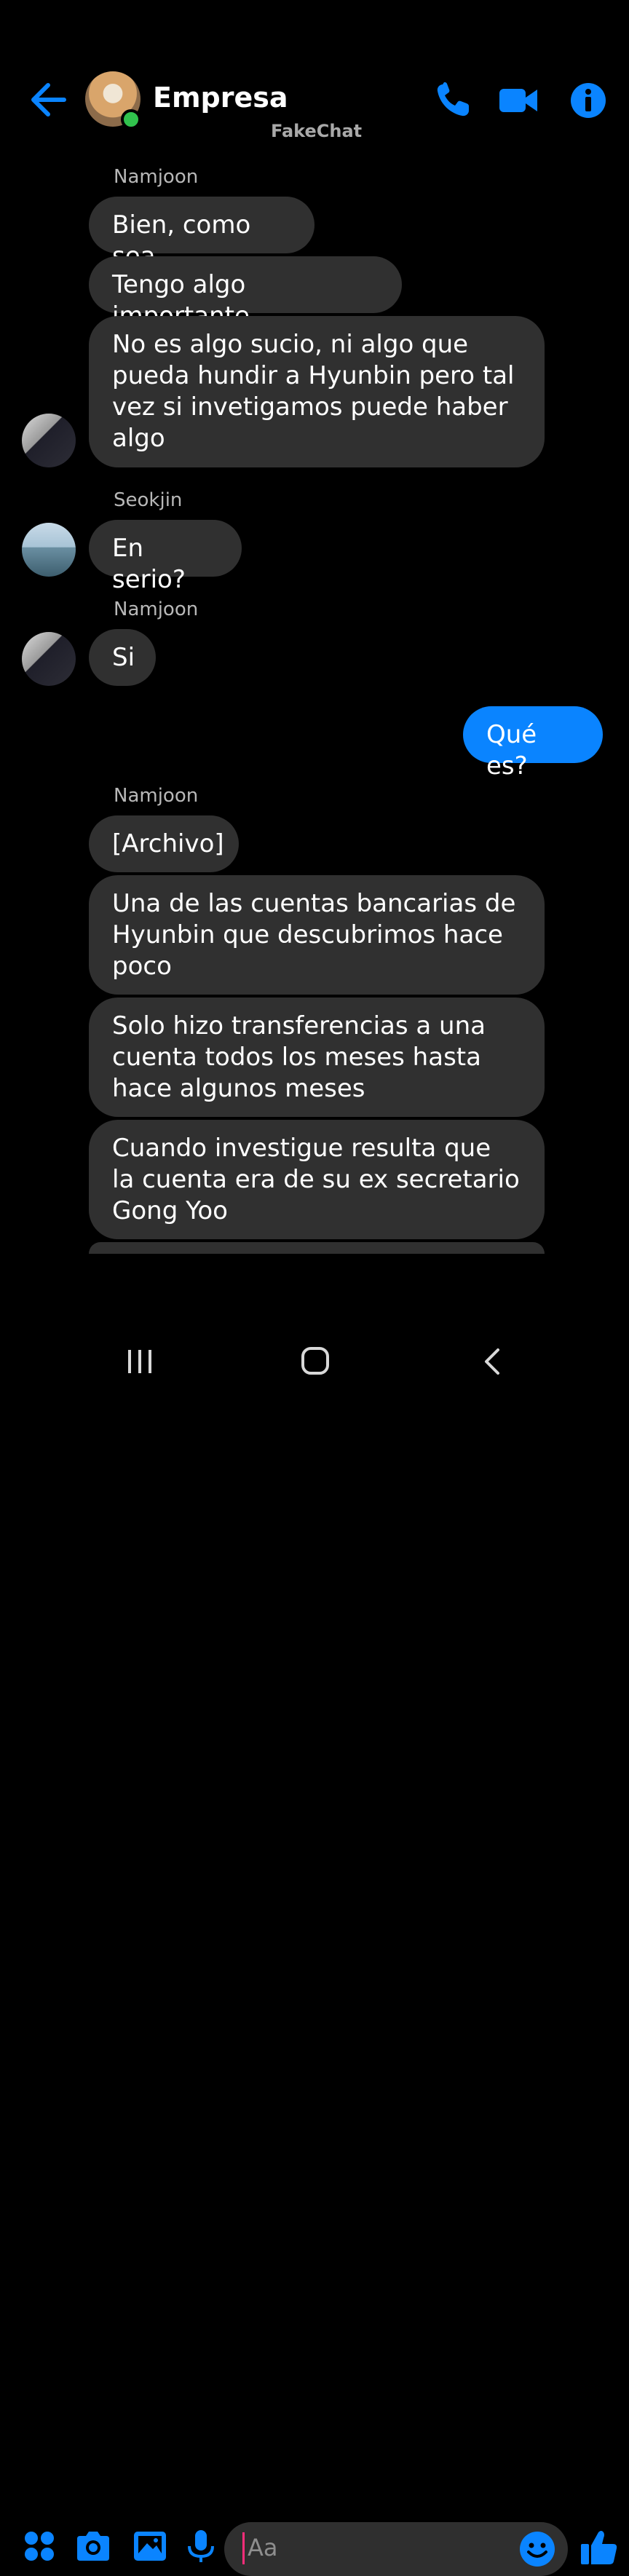 The width and height of the screenshot is (629, 2576). Describe the element at coordinates (599, 2547) in the screenshot. I see `thumbs-up-icon` at that location.